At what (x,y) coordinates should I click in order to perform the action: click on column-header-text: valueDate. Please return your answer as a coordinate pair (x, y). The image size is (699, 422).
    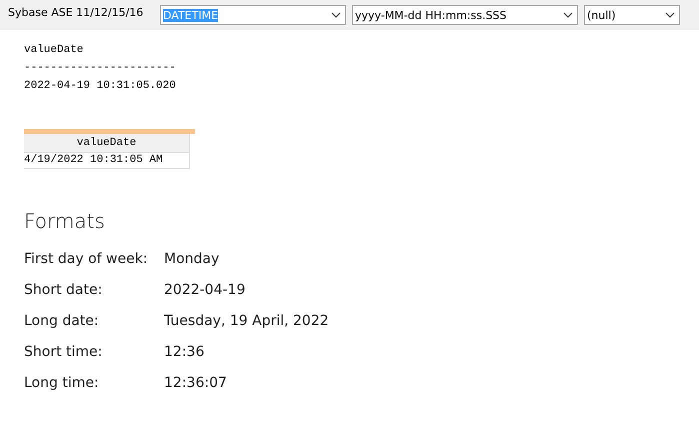
    Looking at the image, I should click on (54, 50).